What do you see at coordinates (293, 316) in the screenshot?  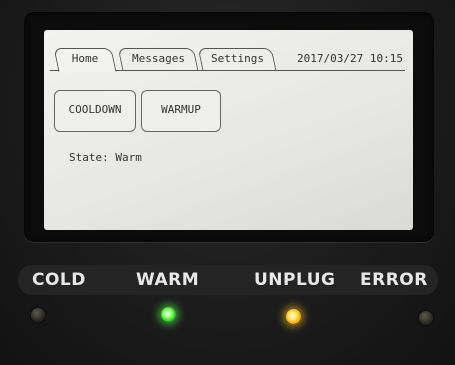 I see `unplug-led-icon` at bounding box center [293, 316].